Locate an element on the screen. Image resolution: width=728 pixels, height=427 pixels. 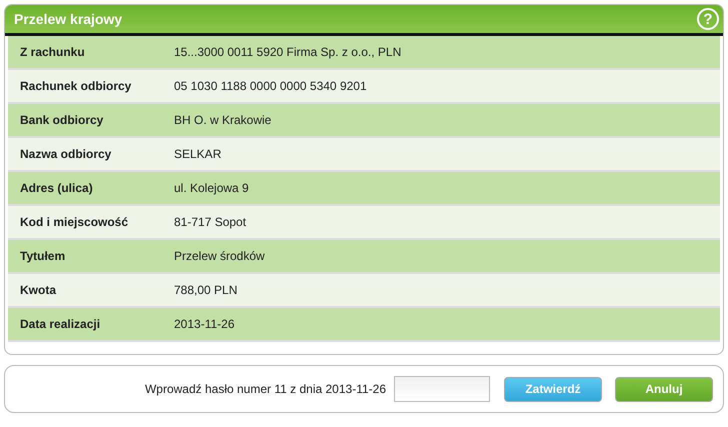
field-value: ul. Kolejowa 9 is located at coordinates (212, 188).